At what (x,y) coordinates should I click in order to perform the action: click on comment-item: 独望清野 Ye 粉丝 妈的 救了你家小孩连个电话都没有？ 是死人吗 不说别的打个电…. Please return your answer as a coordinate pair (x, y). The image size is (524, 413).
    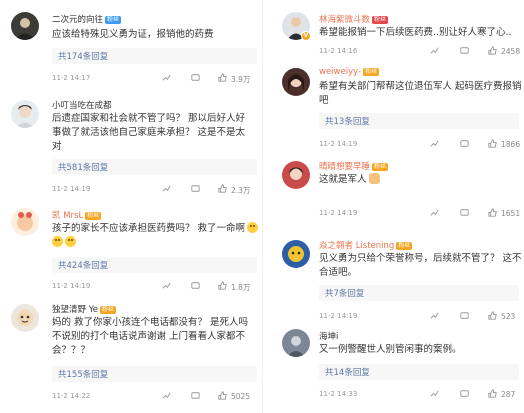
    Looking at the image, I should click on (131, 354).